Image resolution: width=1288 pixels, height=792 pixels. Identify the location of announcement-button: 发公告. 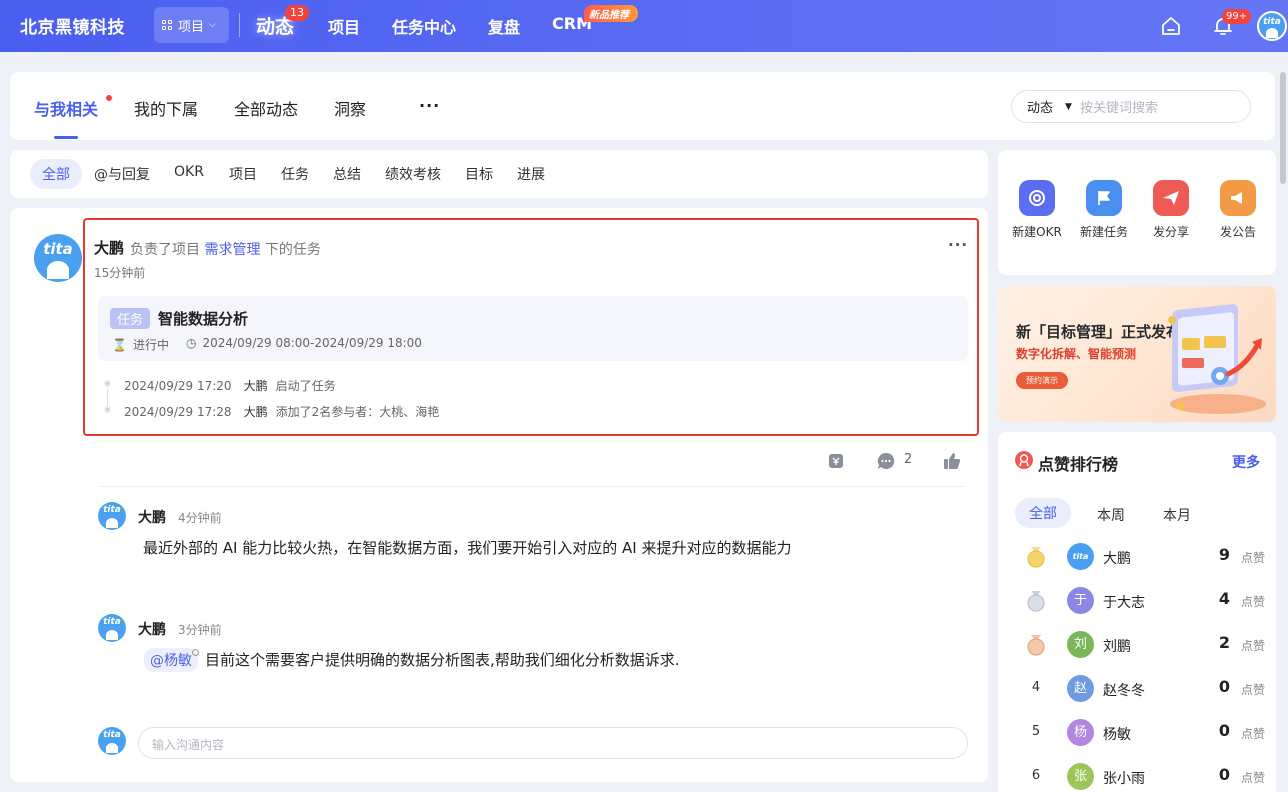
(1238, 210).